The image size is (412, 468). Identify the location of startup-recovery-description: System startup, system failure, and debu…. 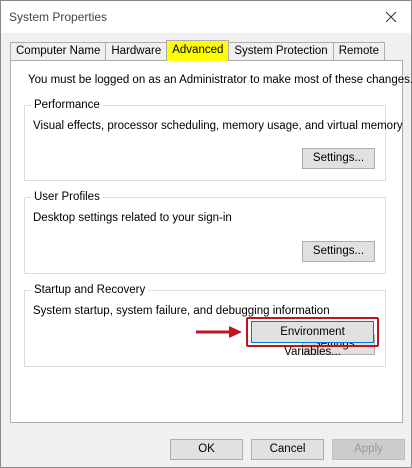
(181, 311).